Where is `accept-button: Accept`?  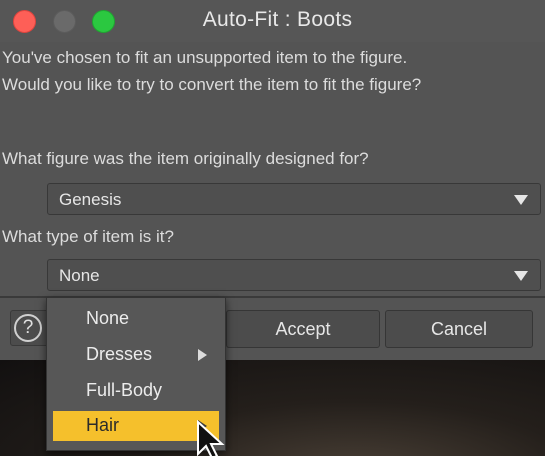
accept-button: Accept is located at coordinates (303, 329).